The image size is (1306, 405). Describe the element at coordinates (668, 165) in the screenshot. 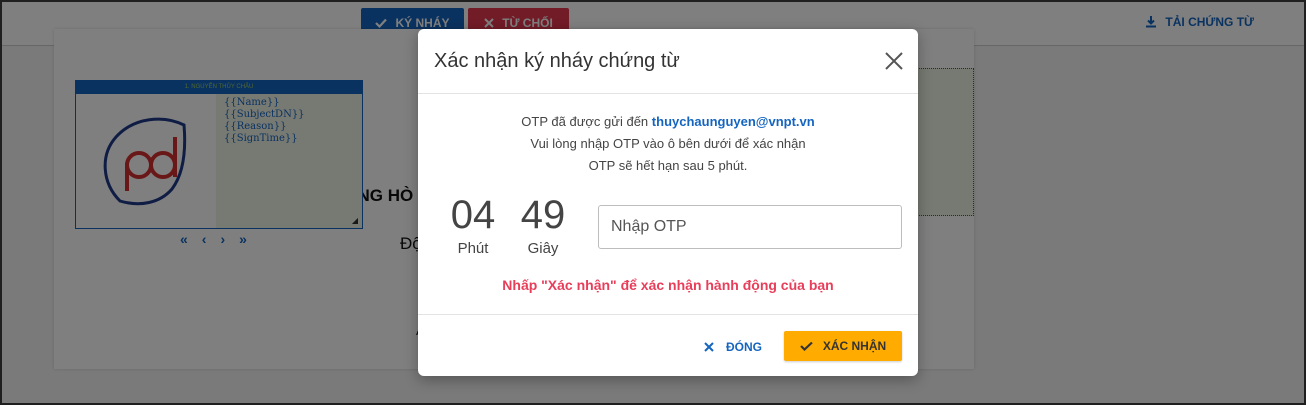

I see `otp-expiry: OTP sẽ hết hạn sau 5 phút.` at that location.